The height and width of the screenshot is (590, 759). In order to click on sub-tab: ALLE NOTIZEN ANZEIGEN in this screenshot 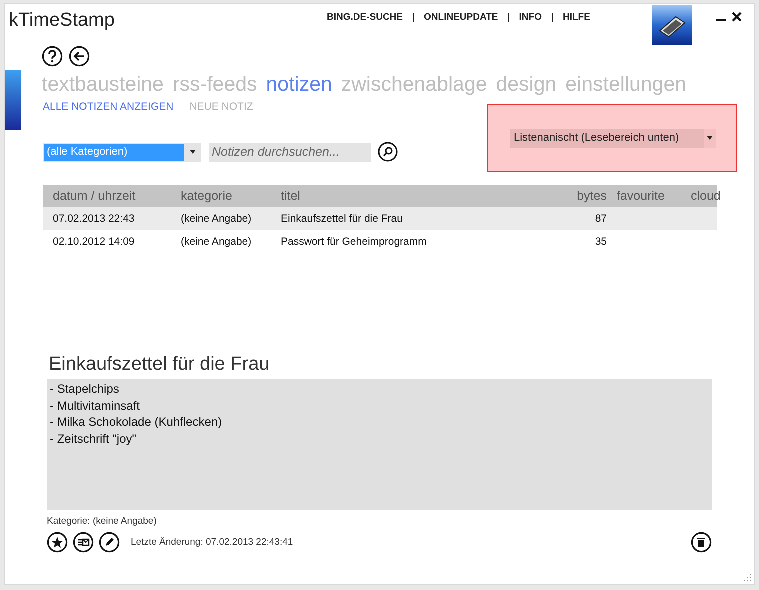, I will do `click(108, 107)`.